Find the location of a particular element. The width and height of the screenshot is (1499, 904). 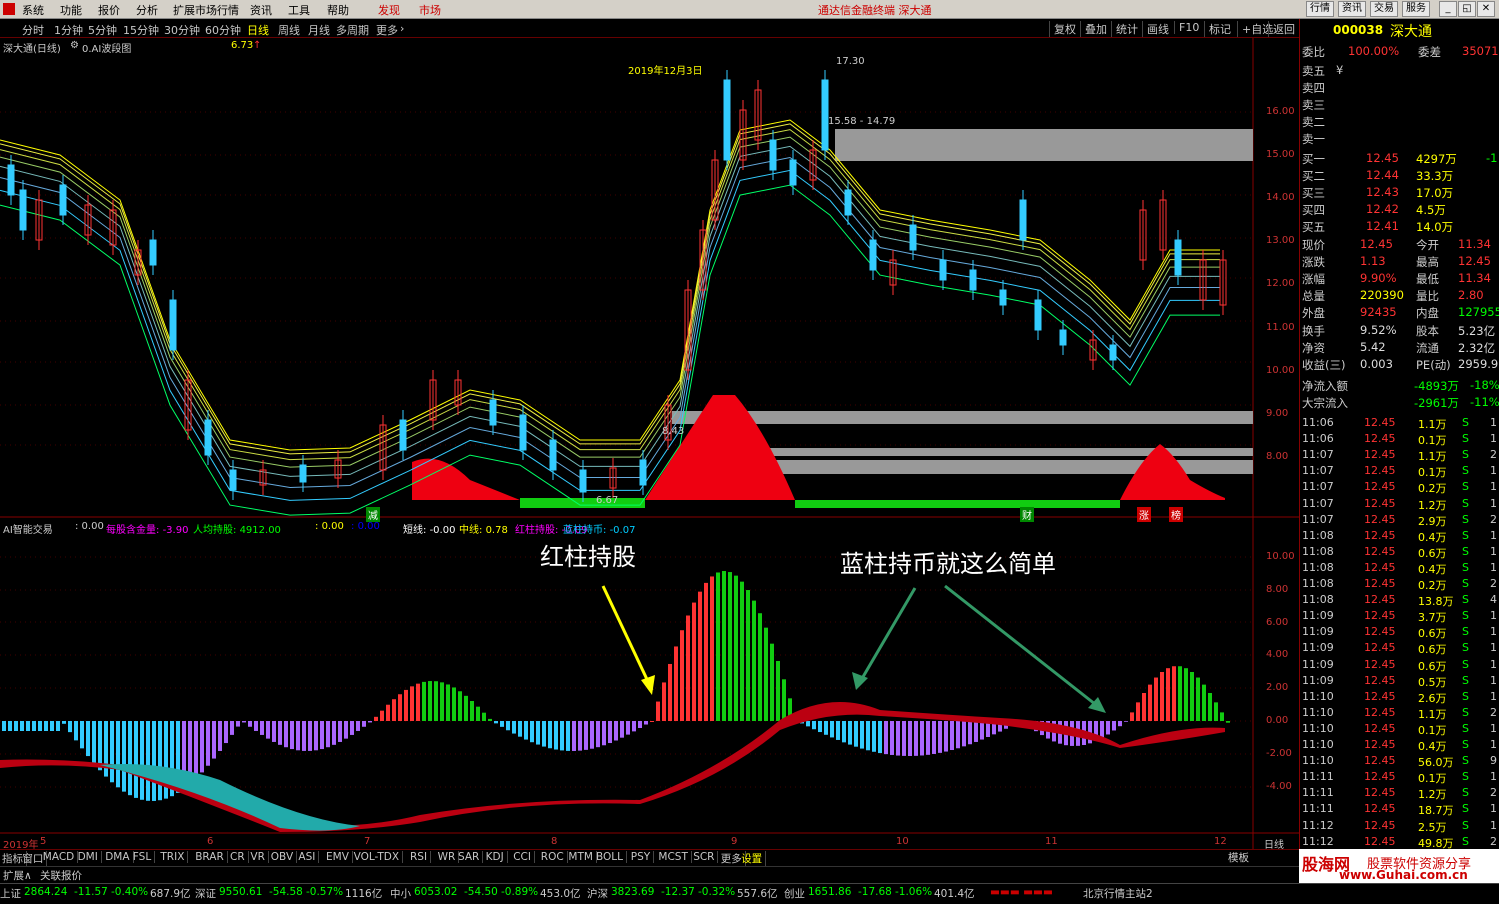

menu-item-3: 分析 is located at coordinates (147, 10).